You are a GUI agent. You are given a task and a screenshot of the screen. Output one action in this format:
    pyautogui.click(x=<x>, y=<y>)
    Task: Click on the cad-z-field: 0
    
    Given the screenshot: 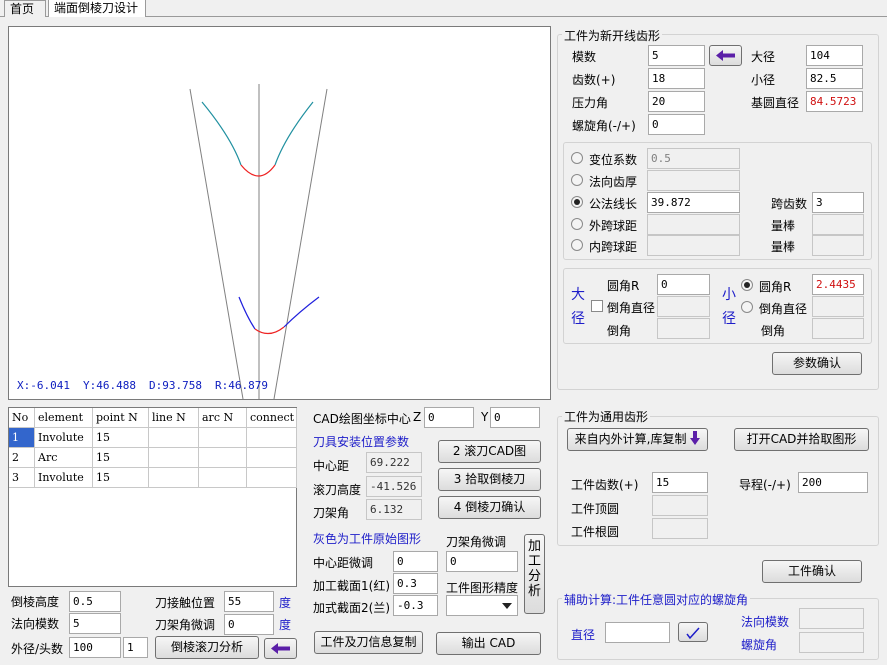 What is the action you would take?
    pyautogui.click(x=449, y=417)
    